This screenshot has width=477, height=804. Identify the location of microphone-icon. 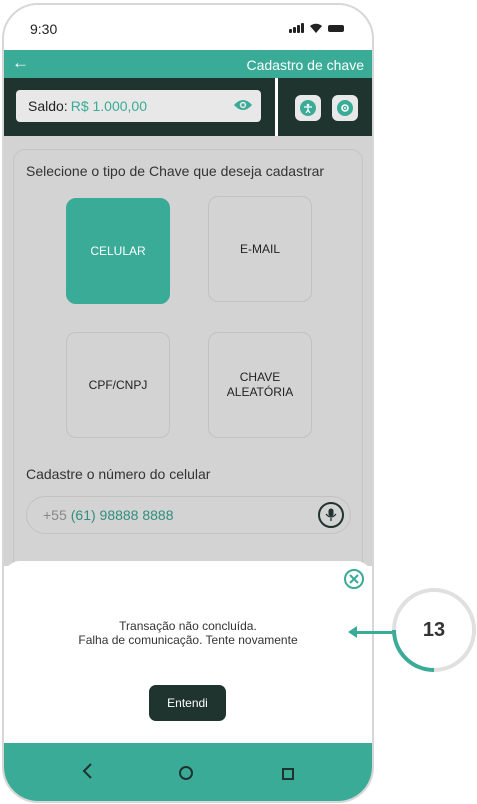
(331, 515).